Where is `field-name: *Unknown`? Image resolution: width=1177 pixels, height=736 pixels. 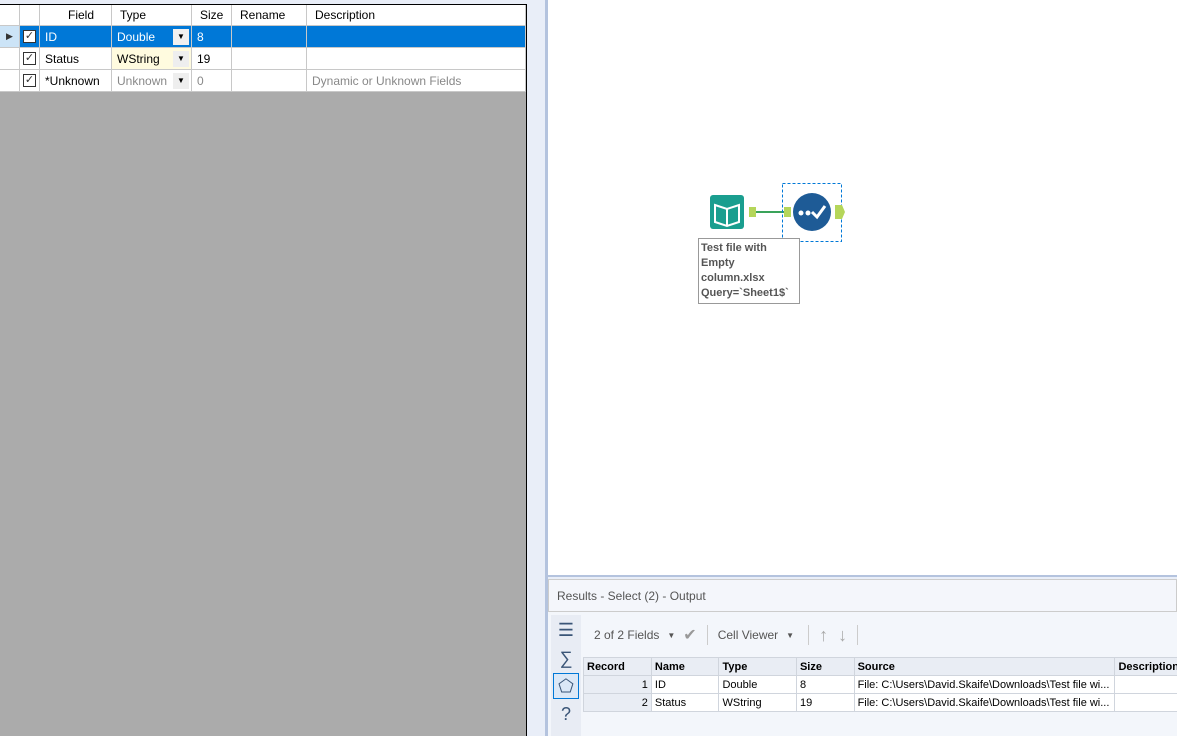 field-name: *Unknown is located at coordinates (76, 80).